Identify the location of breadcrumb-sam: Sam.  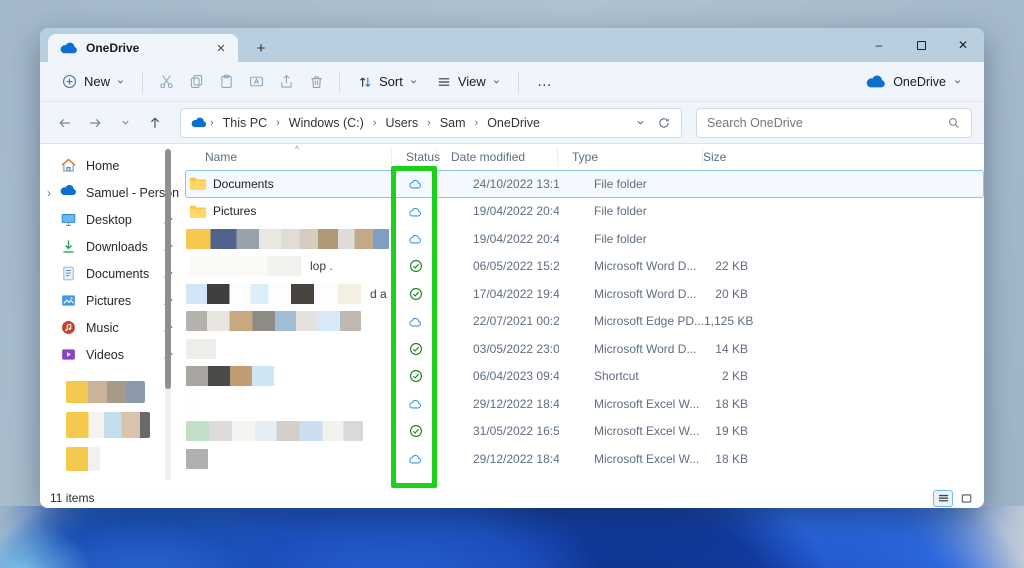
(453, 123).